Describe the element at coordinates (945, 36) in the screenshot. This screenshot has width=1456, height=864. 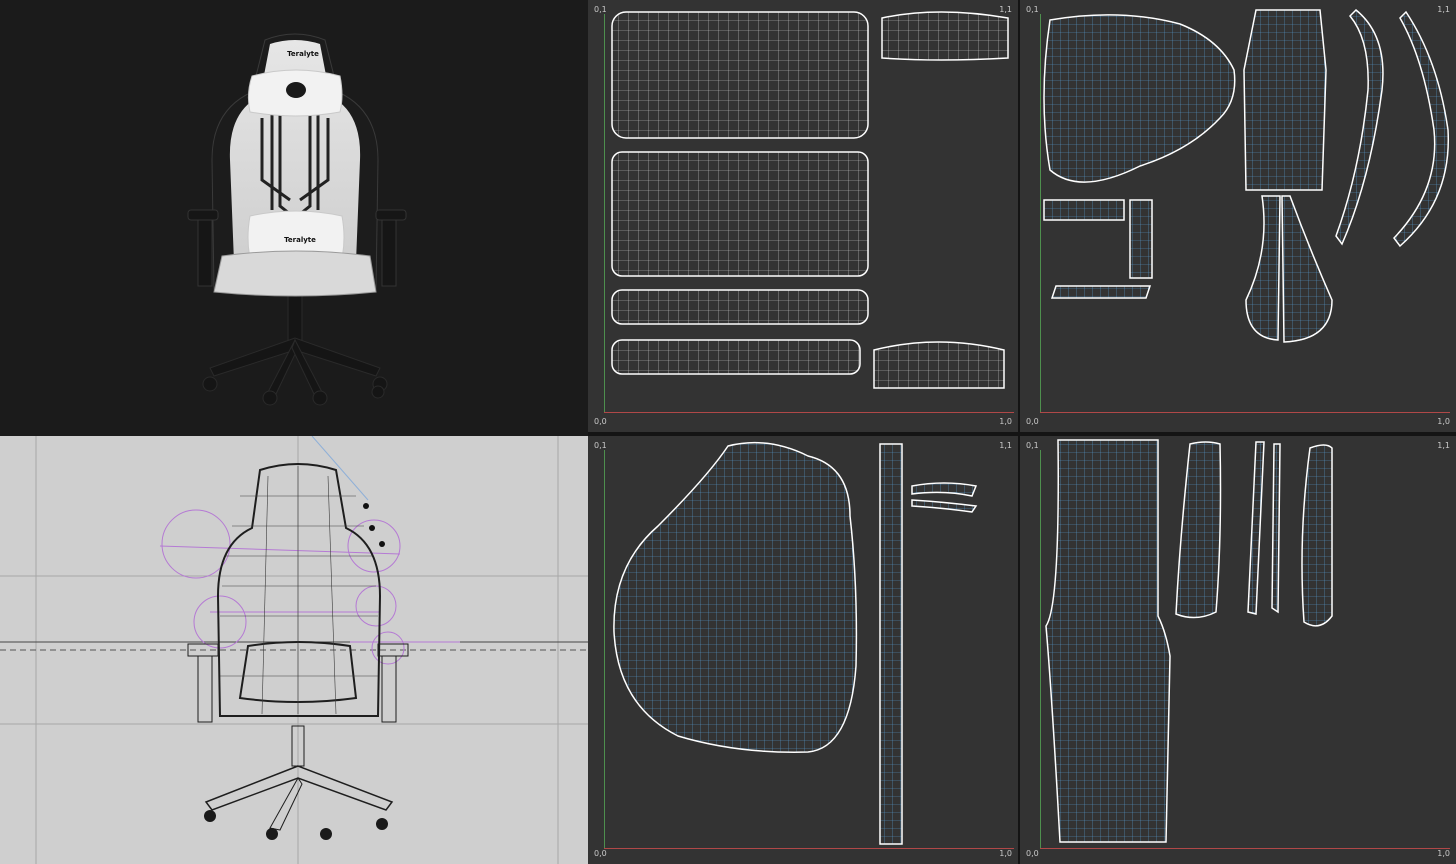
I see `uv-shell-strip` at that location.